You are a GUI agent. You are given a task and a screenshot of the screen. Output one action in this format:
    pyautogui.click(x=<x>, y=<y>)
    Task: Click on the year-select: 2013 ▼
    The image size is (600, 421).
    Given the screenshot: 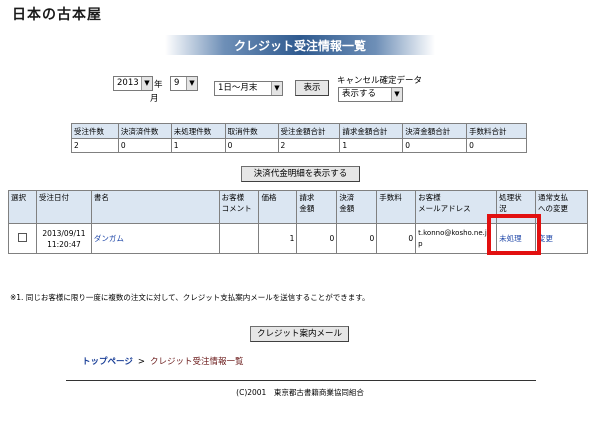 What is the action you would take?
    pyautogui.click(x=133, y=83)
    